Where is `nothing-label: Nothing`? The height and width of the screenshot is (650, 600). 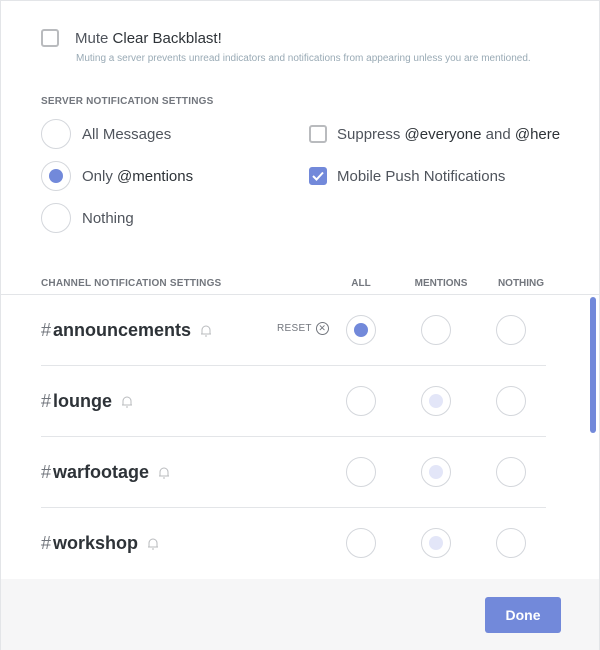 nothing-label: Nothing is located at coordinates (108, 218).